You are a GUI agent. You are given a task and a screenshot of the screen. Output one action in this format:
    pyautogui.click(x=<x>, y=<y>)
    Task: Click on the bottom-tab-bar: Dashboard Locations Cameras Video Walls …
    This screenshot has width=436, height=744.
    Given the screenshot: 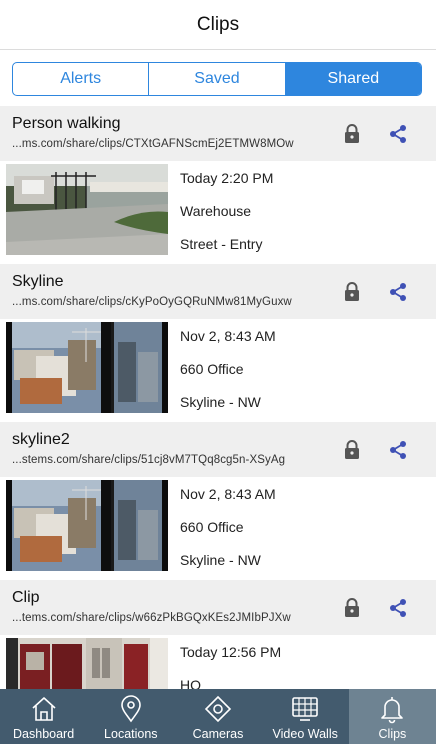 What is the action you would take?
    pyautogui.click(x=218, y=716)
    